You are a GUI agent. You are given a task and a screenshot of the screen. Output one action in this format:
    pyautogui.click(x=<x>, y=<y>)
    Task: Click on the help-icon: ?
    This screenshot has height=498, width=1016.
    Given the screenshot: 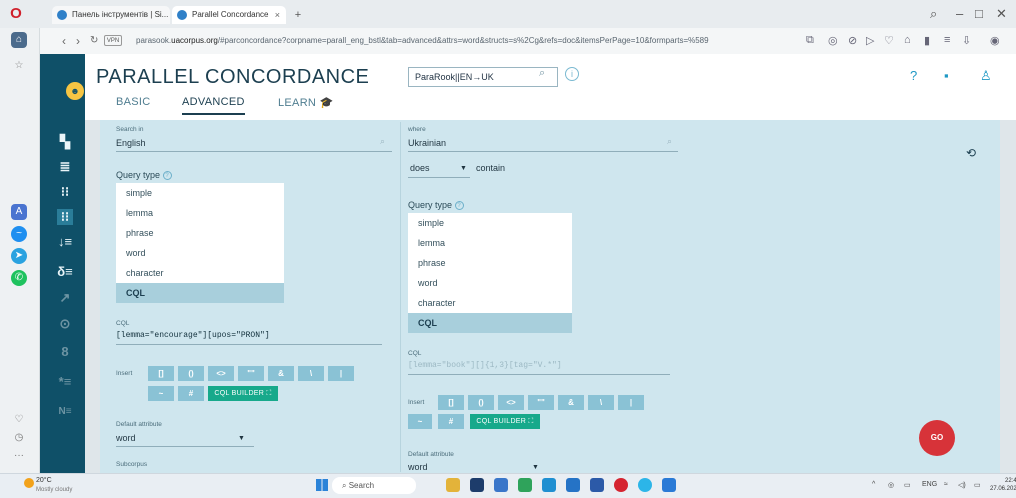 What is the action you would take?
    pyautogui.click(x=913, y=75)
    